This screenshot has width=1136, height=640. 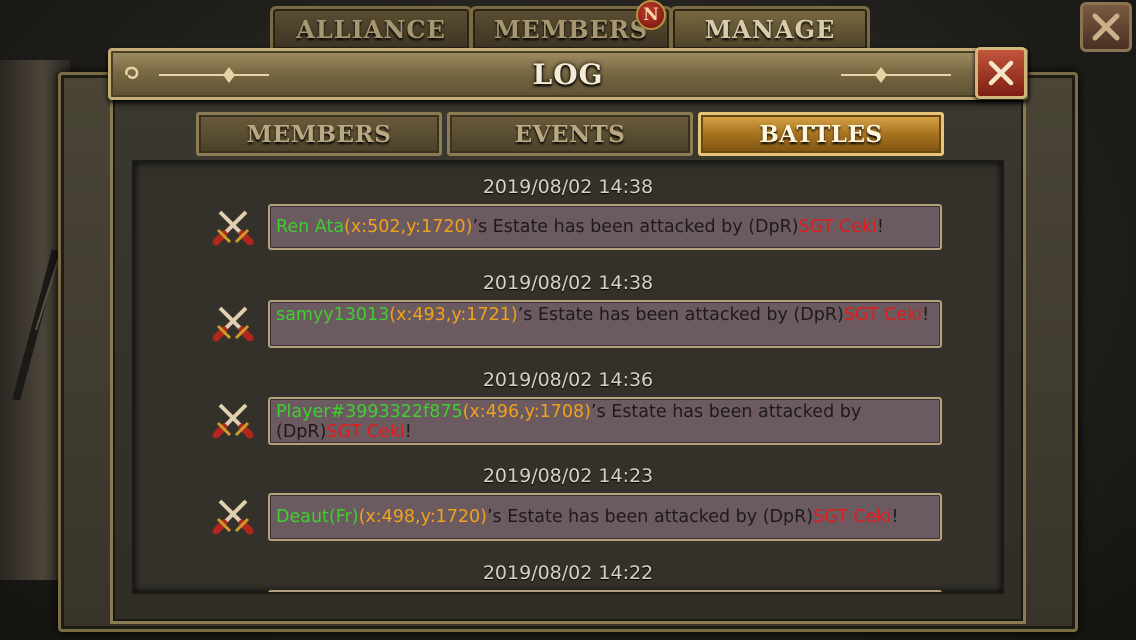 I want to click on tab-events: EVENTS, so click(x=570, y=134).